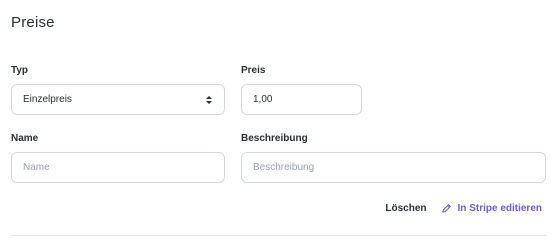  I want to click on typ-select-value: Einzelpreis, so click(47, 99).